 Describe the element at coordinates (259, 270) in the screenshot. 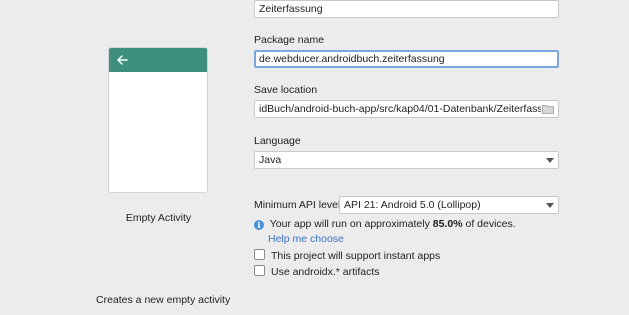

I see `androidx-checkbox` at that location.